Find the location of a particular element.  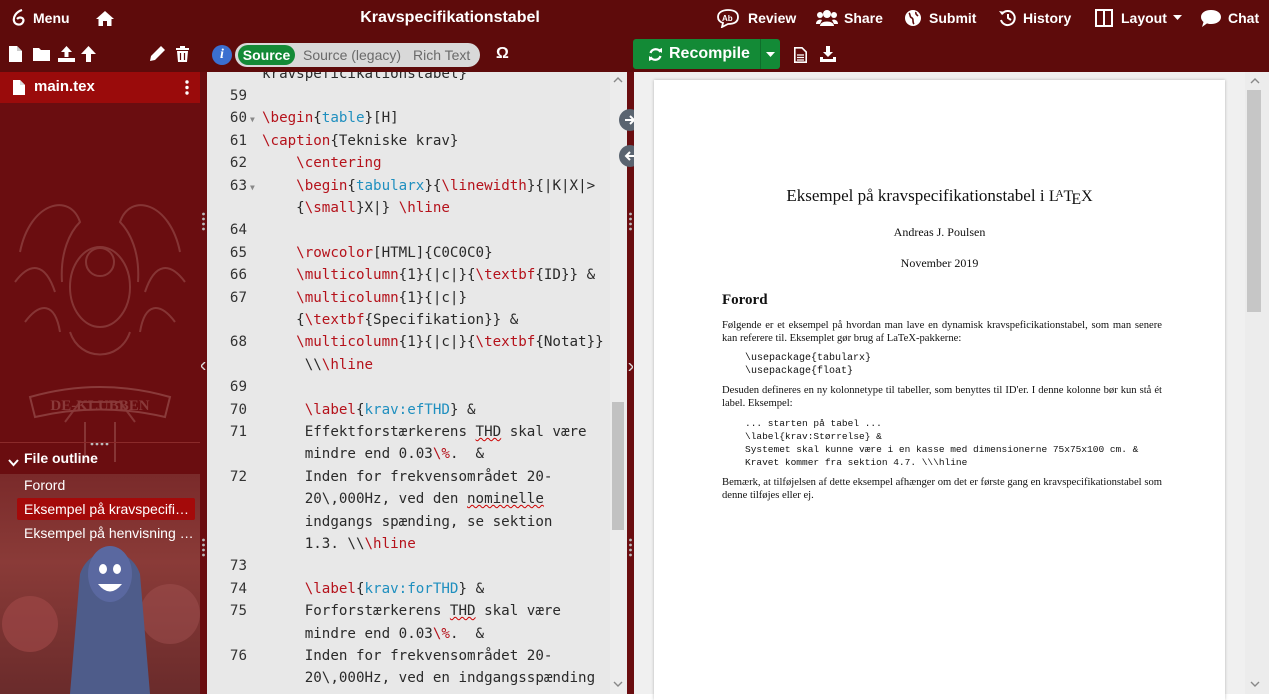

code-line: \multicolumn{1}{|c|} is located at coordinates (382, 297).